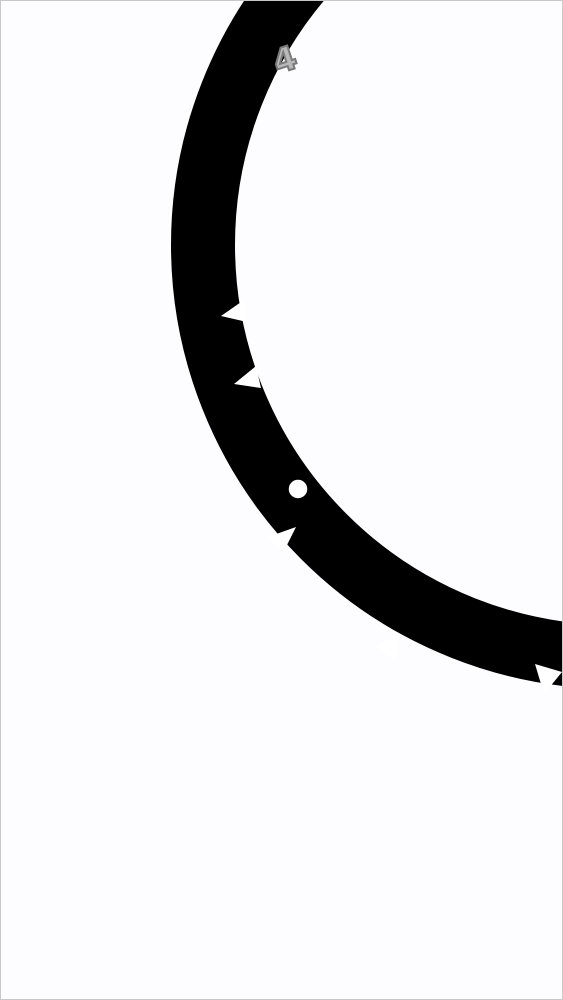 The width and height of the screenshot is (563, 1000). What do you see at coordinates (298, 489) in the screenshot?
I see `white-ball-icon` at bounding box center [298, 489].